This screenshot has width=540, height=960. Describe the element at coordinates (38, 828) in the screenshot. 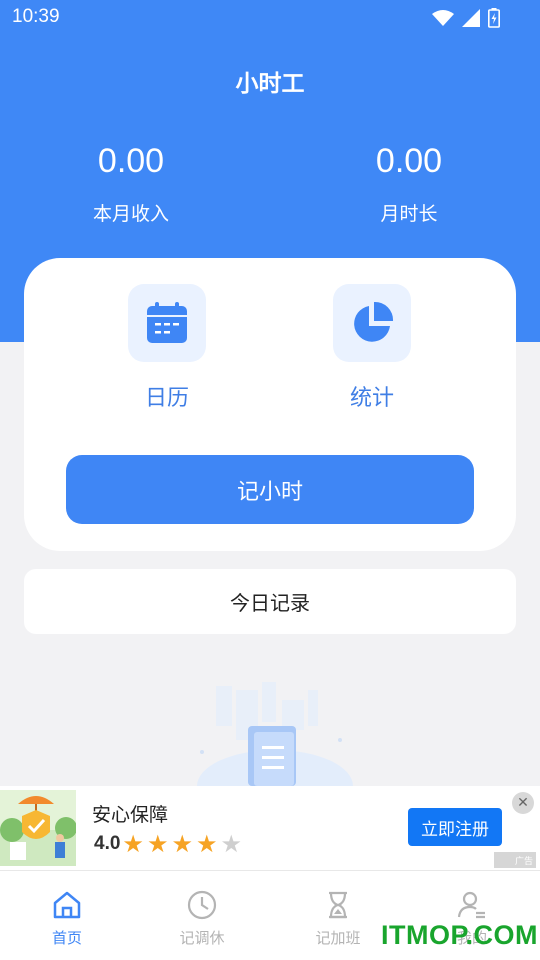

I see `ad-thumbnail` at that location.